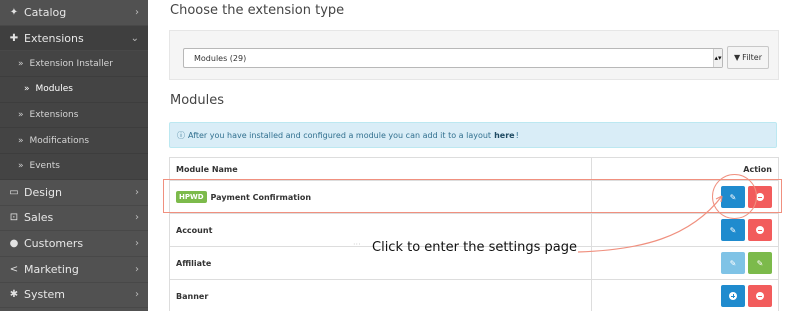 This screenshot has height=311, width=800. I want to click on callout-arrow, so click(650, 224).